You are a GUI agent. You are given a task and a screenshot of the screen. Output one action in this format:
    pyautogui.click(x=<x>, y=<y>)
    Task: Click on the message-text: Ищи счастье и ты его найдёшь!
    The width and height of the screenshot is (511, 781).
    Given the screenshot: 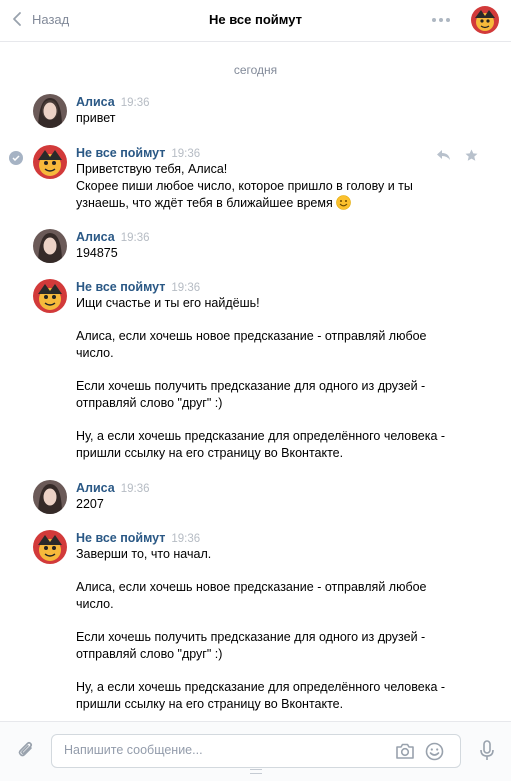 What is the action you would take?
    pyautogui.click(x=168, y=303)
    